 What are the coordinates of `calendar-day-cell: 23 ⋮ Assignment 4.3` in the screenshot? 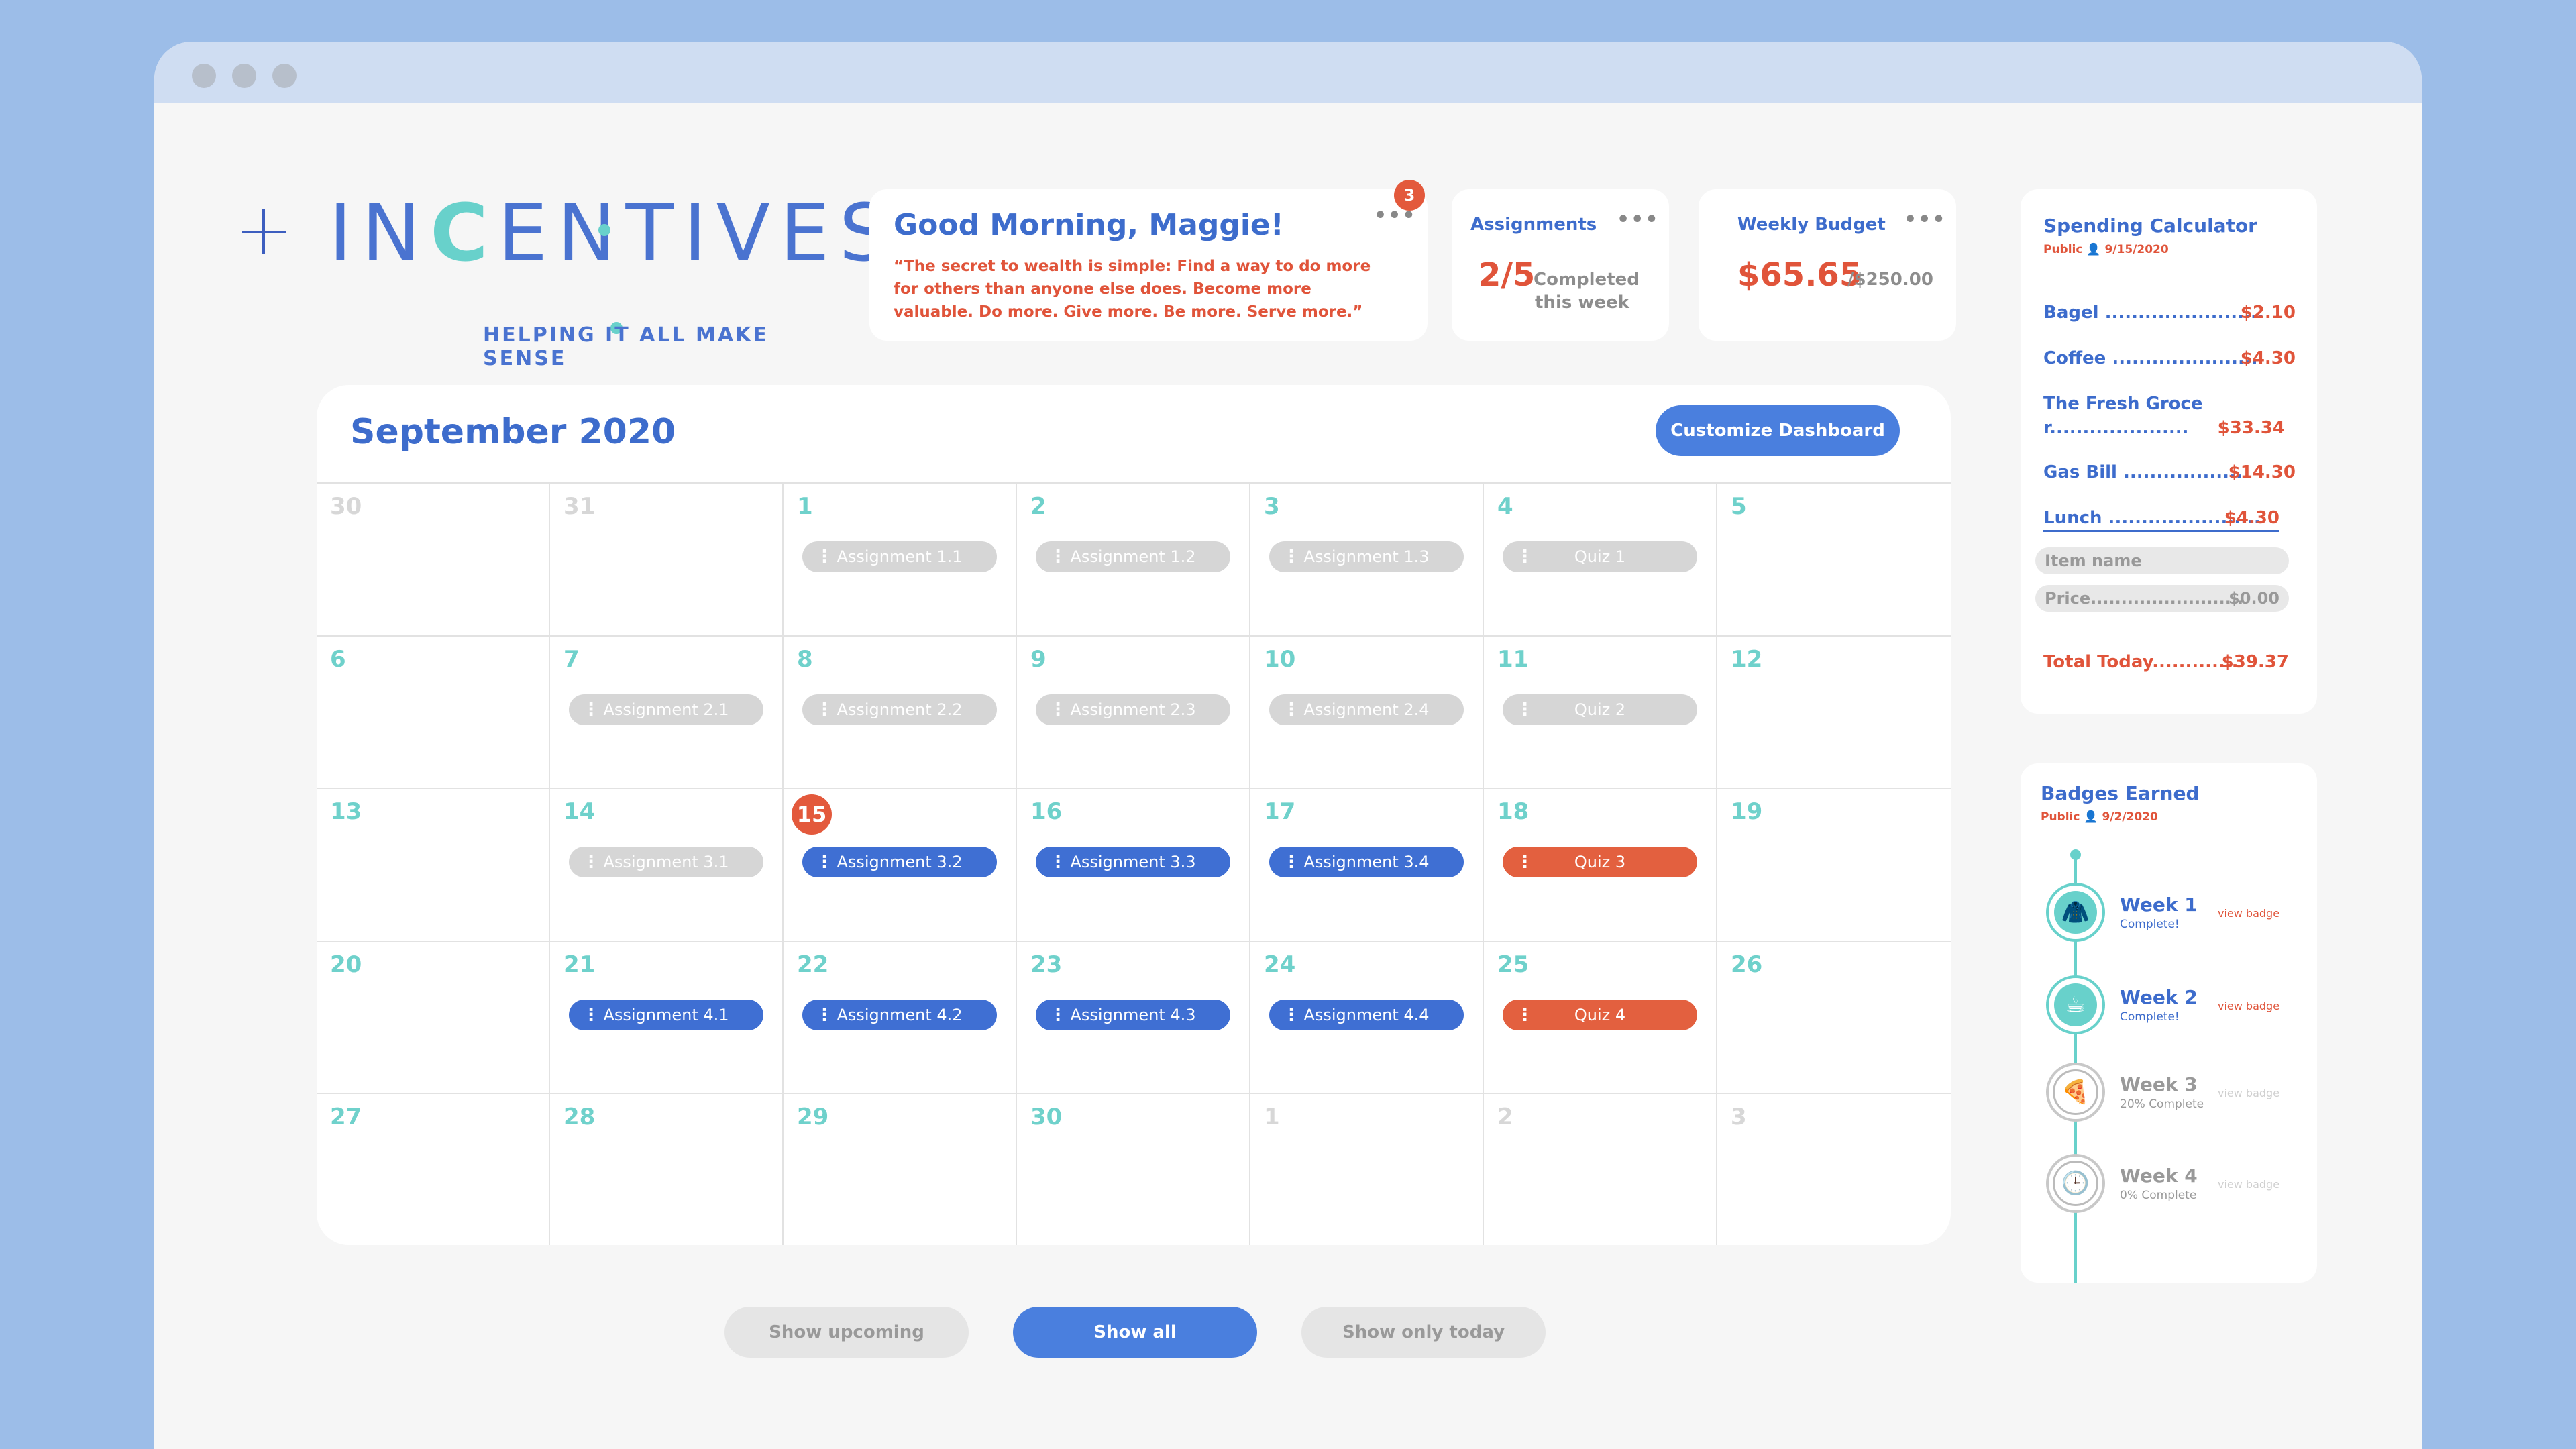 It's located at (1133, 1018).